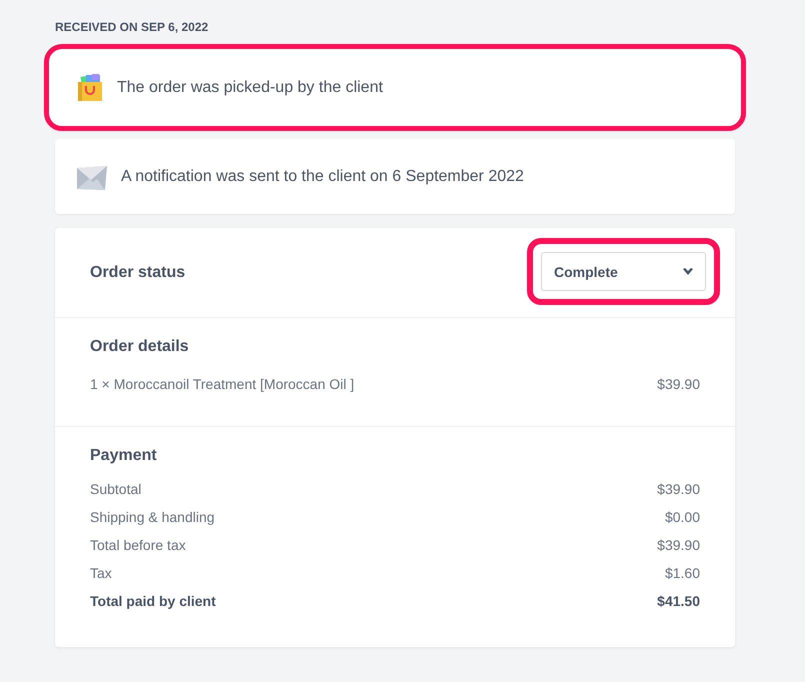 This screenshot has height=682, width=805. What do you see at coordinates (623, 271) in the screenshot?
I see `status-dropdown: Complete` at bounding box center [623, 271].